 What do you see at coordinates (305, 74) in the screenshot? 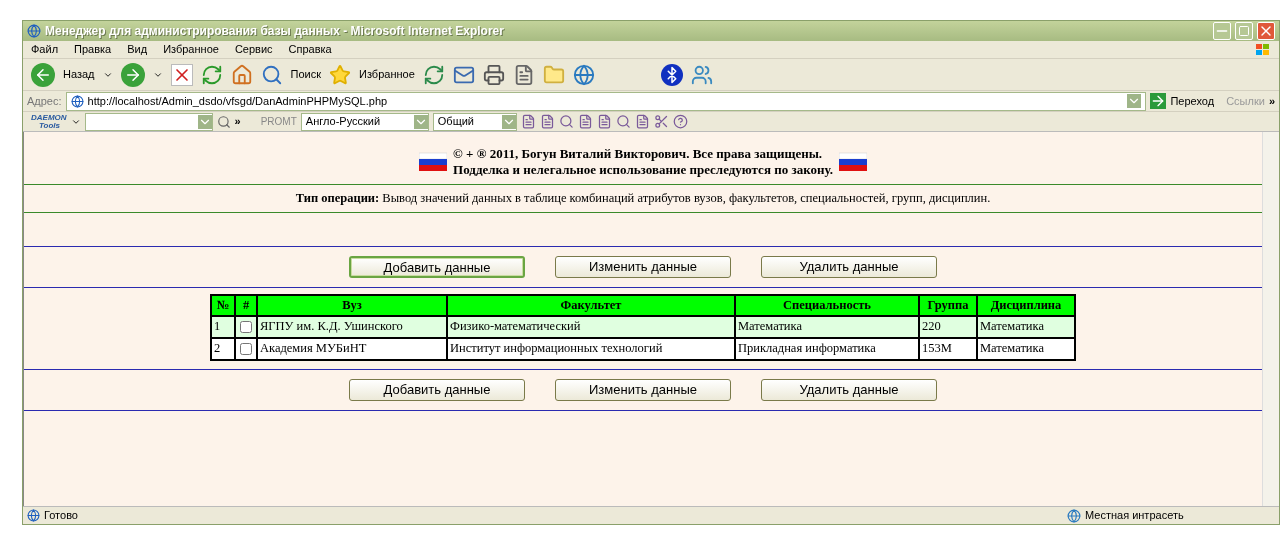
I see `search-button: Поиск` at bounding box center [305, 74].